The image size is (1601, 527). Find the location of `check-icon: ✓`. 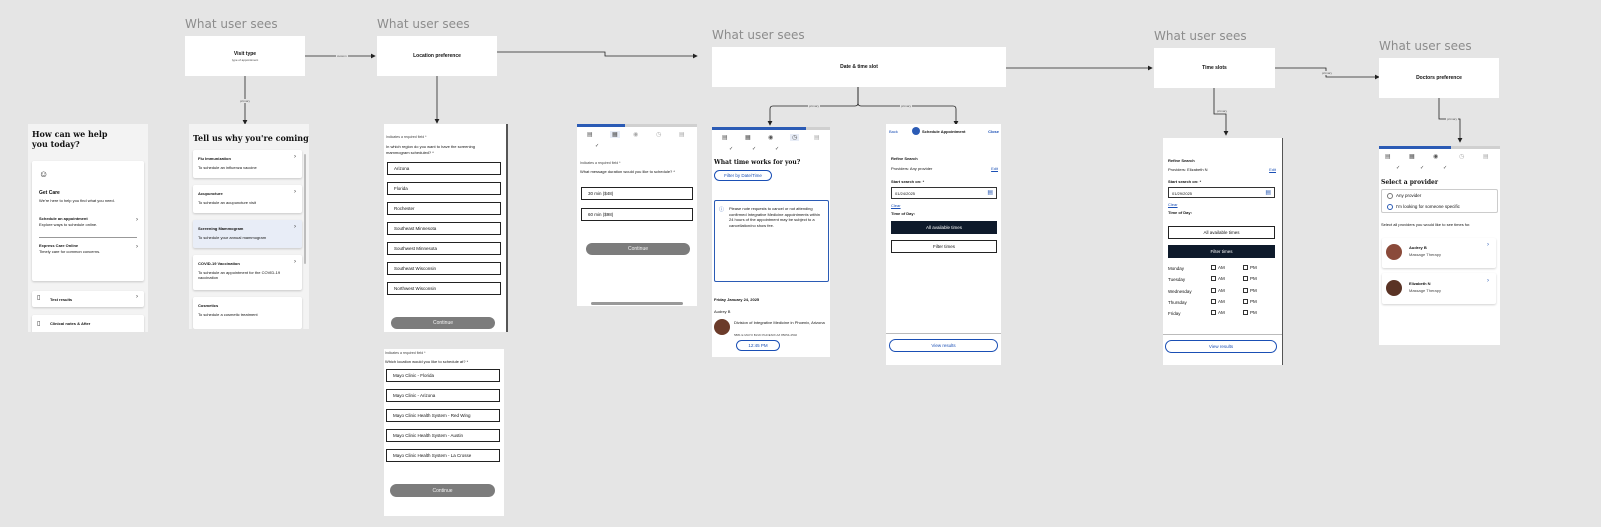

check-icon: ✓ is located at coordinates (597, 146).